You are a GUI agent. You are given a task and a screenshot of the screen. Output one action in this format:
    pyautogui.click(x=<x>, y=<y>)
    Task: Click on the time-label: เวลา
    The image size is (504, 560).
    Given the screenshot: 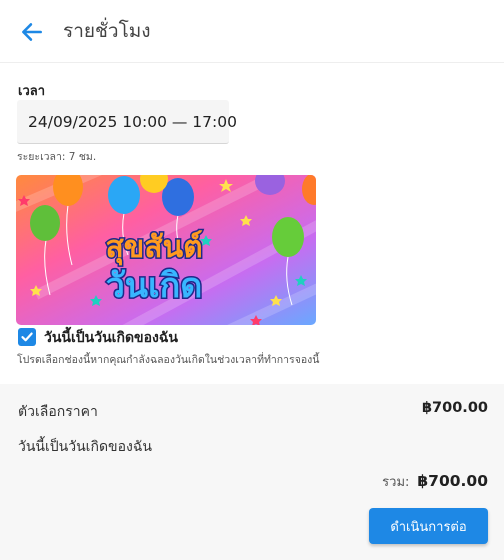 What is the action you would take?
    pyautogui.click(x=32, y=91)
    